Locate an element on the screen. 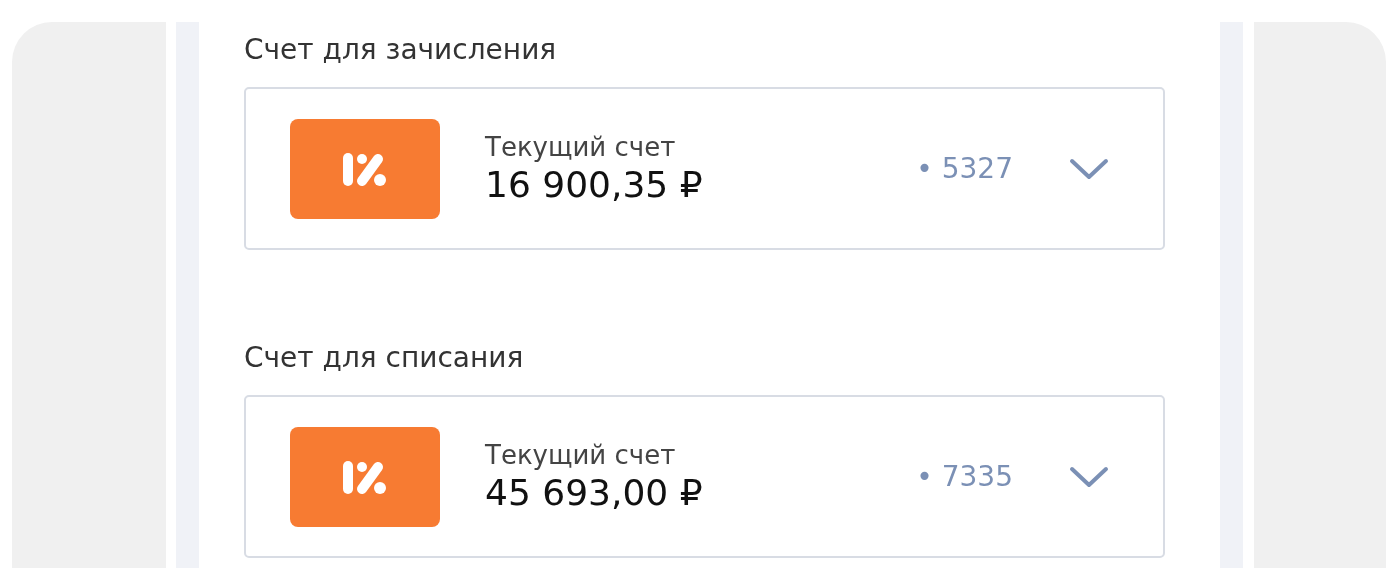 Image resolution: width=1386 pixels, height=568 pixels. account-number: • 5327 is located at coordinates (964, 168).